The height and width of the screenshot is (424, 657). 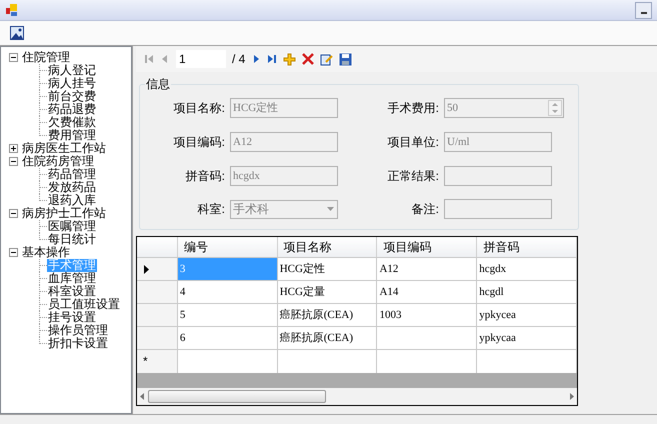 I want to click on field-label: 项目编码:, so click(x=199, y=142).